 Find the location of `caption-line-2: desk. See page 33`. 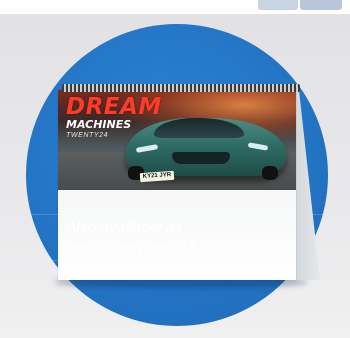

caption-line-2: desk. See page 33 is located at coordinates (131, 247).